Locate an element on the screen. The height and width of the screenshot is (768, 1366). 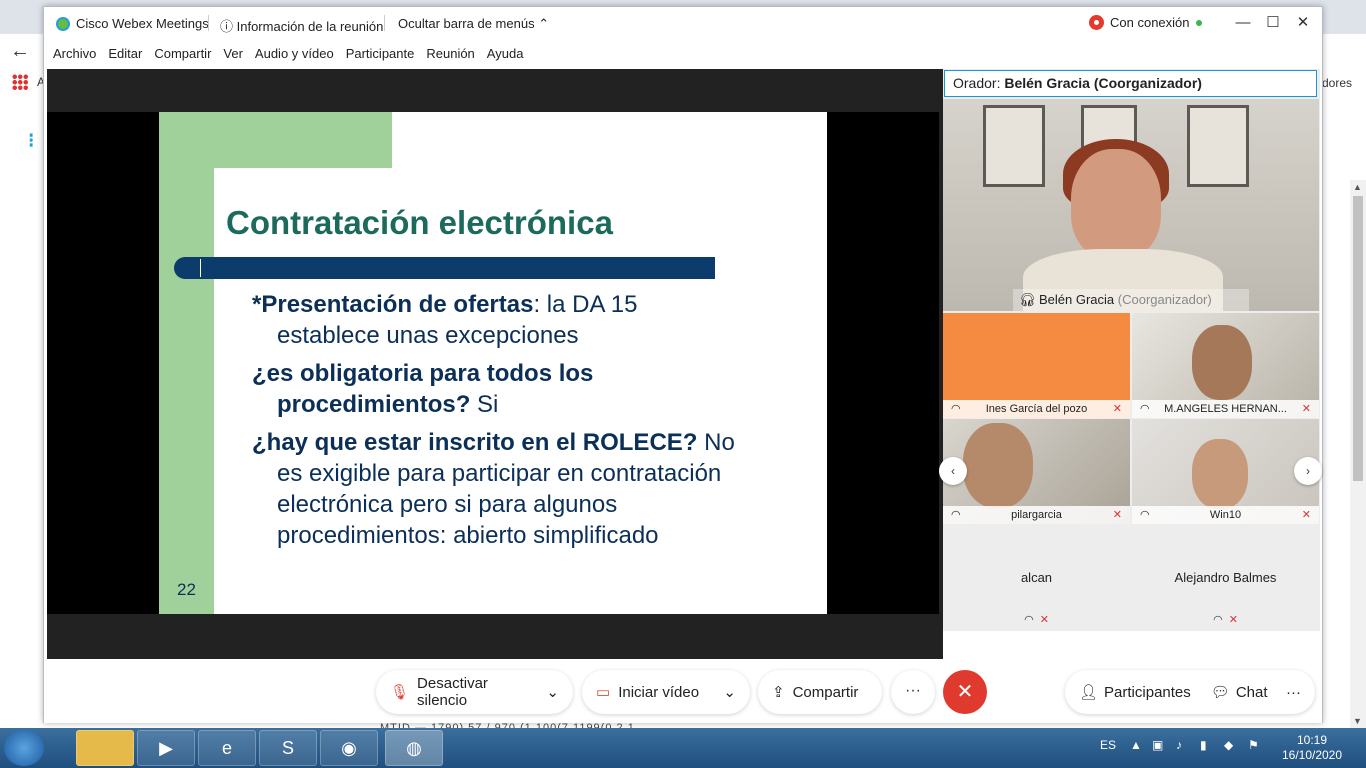
slide-green-top is located at coordinates (275, 140).